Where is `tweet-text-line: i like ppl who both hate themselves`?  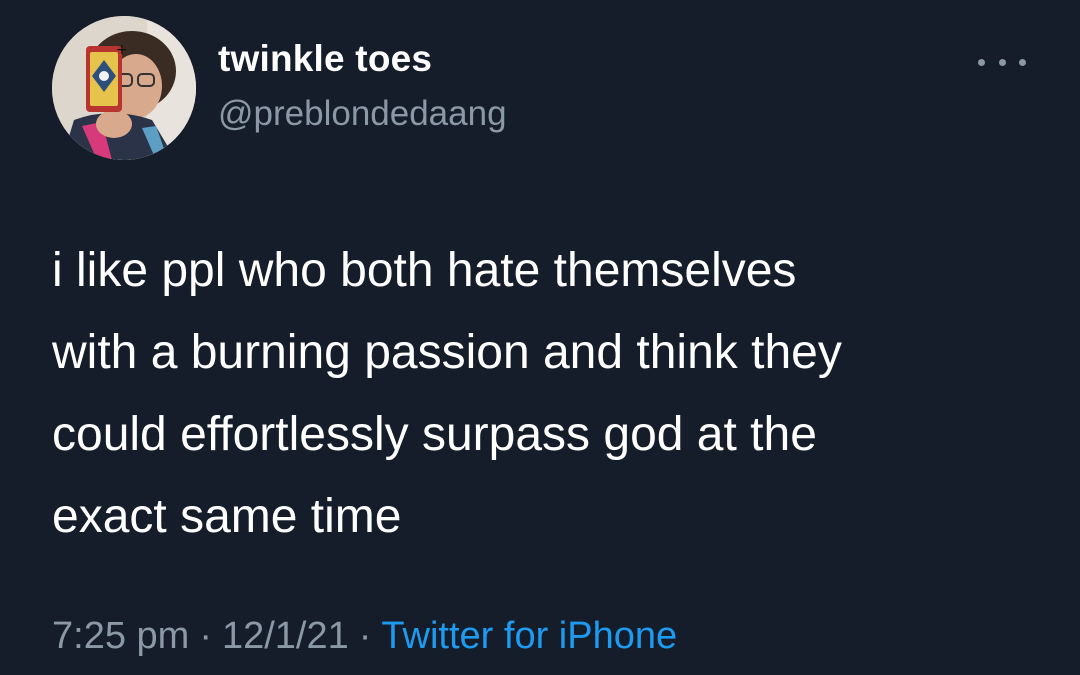
tweet-text-line: i like ppl who both hate themselves is located at coordinates (424, 270).